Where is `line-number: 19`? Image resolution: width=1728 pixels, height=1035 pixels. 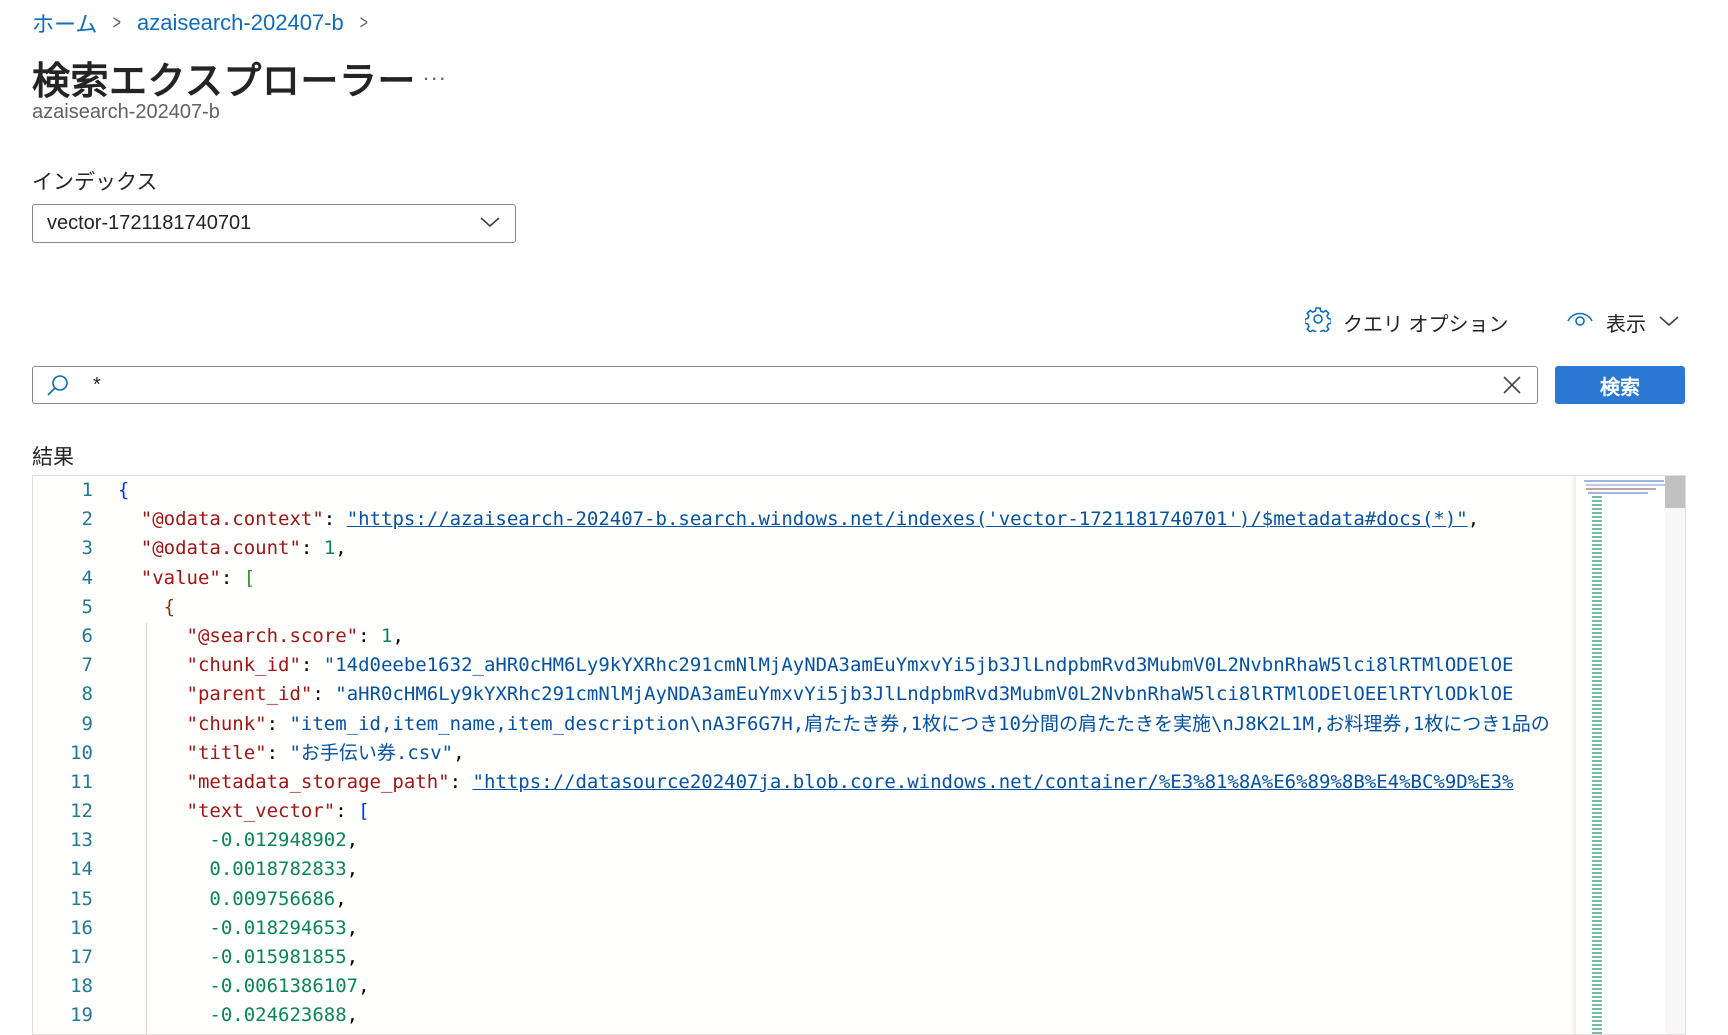 line-number: 19 is located at coordinates (81, 1015).